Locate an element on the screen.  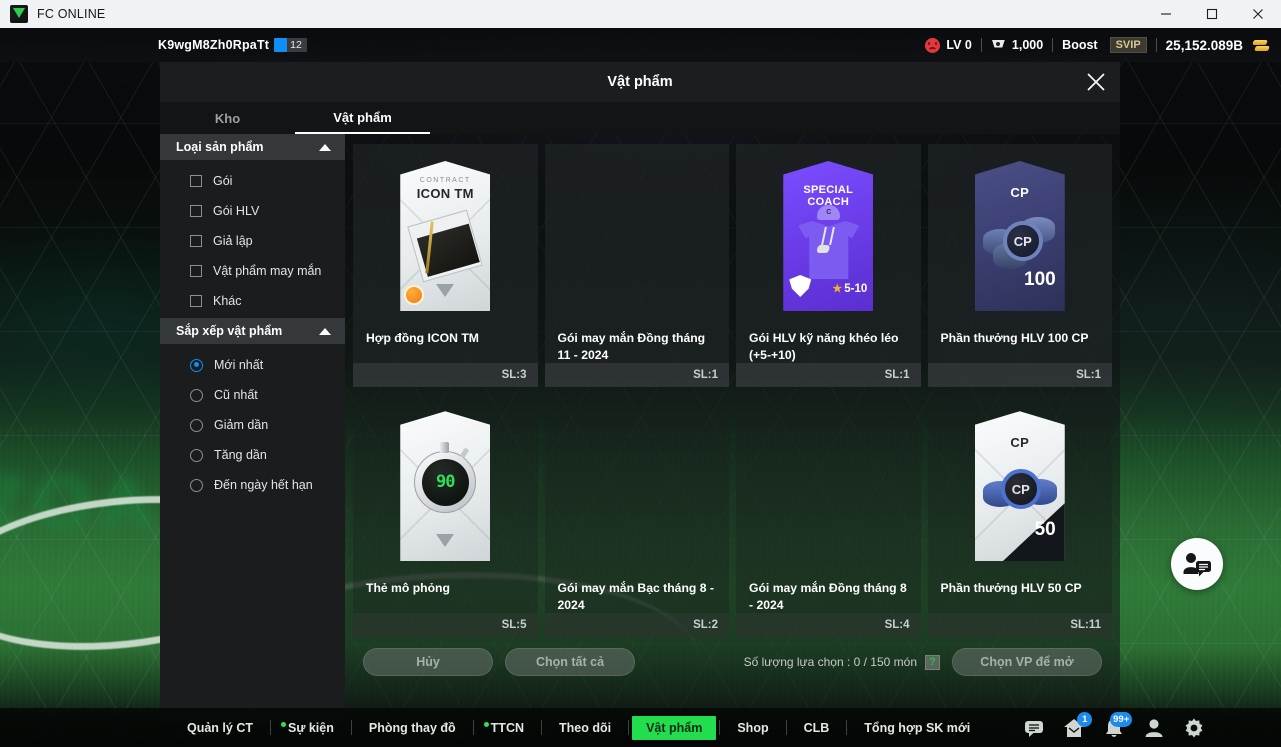
sort-option-giam-dan: Giảm dần is located at coordinates (252, 425).